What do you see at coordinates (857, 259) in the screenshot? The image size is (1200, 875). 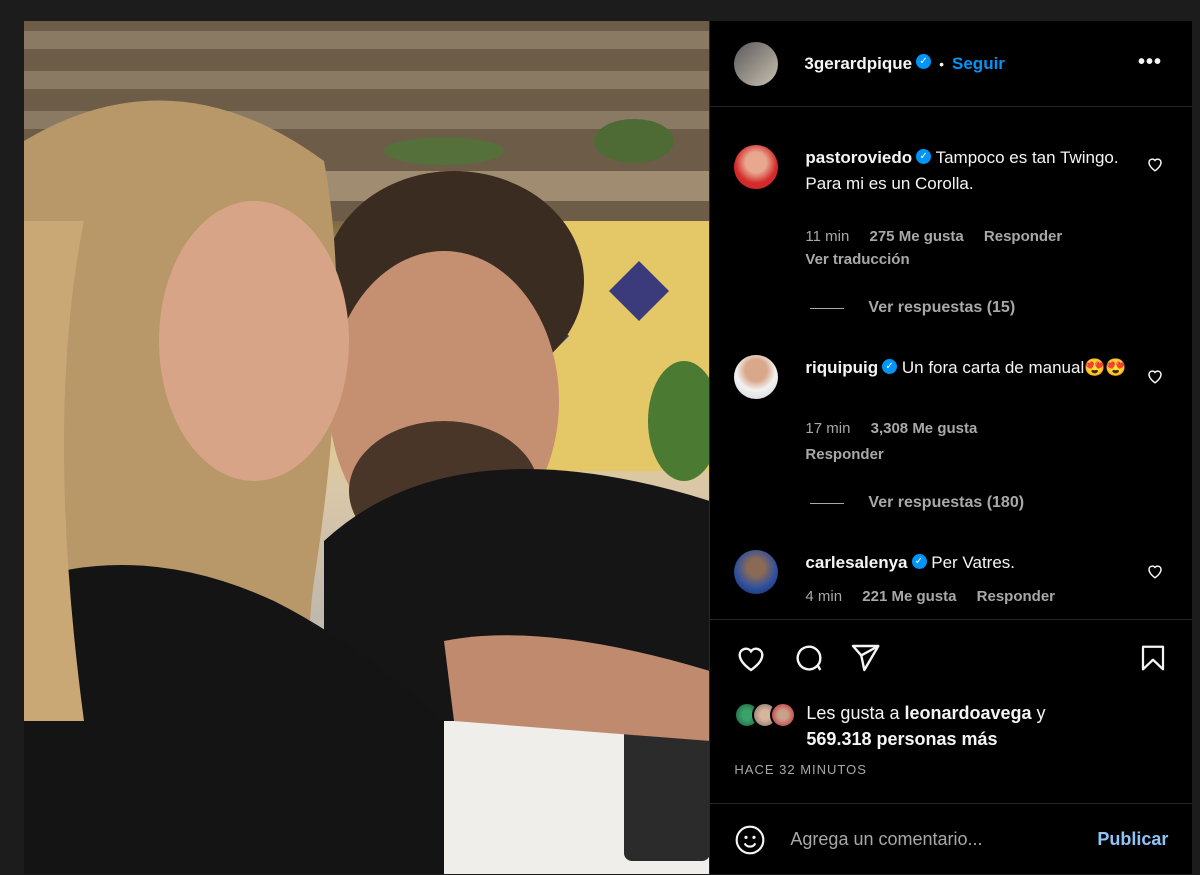 I see `see-translation-link: Ver traducción` at bounding box center [857, 259].